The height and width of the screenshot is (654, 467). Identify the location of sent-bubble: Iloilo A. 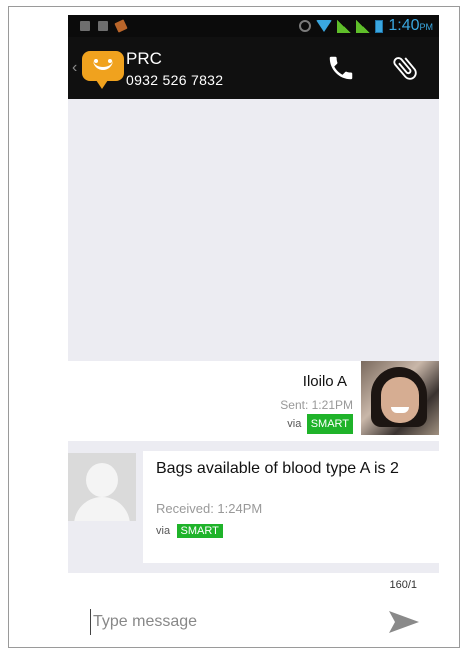
(325, 381).